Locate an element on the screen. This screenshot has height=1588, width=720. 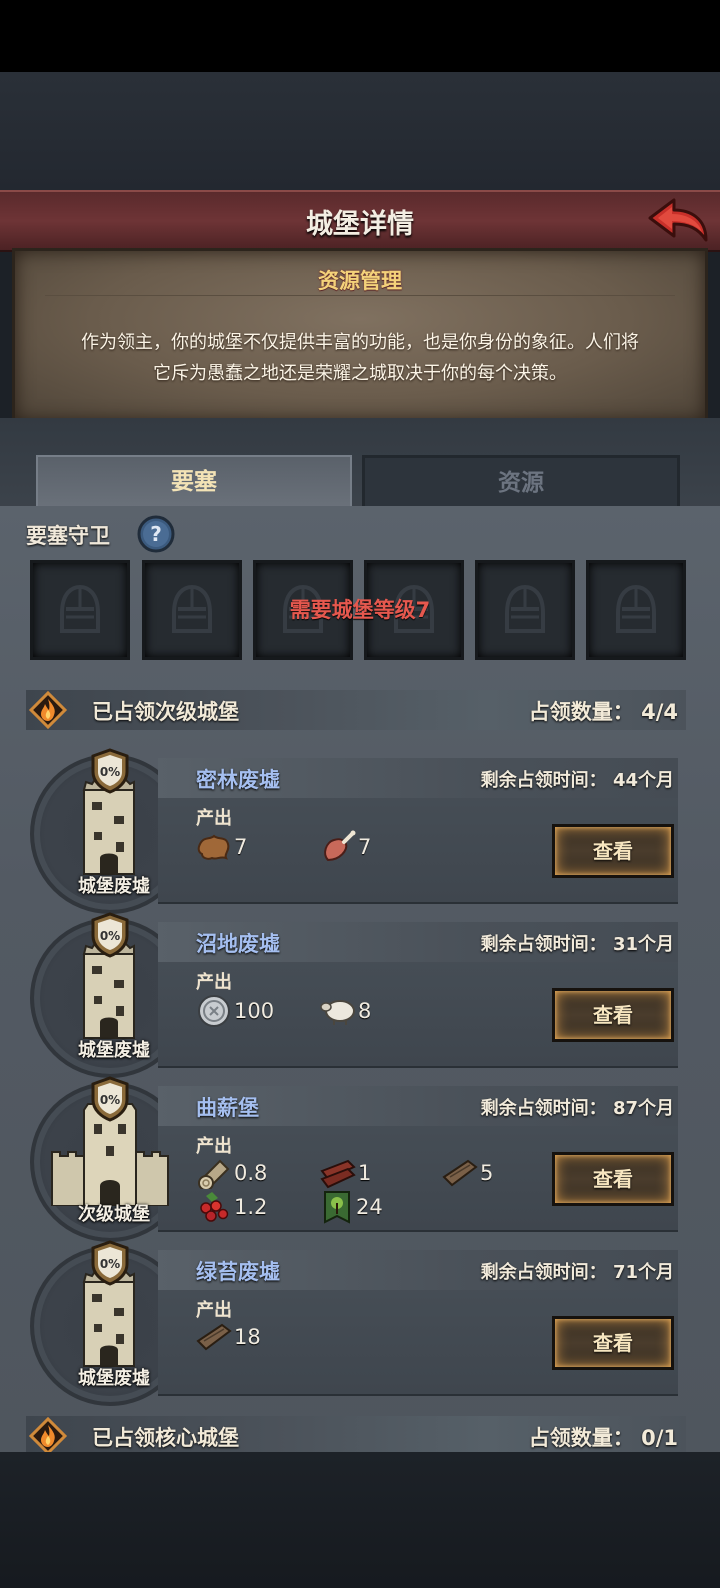
core-castle-count: 占领数量： 0/1 is located at coordinates (603, 1437).